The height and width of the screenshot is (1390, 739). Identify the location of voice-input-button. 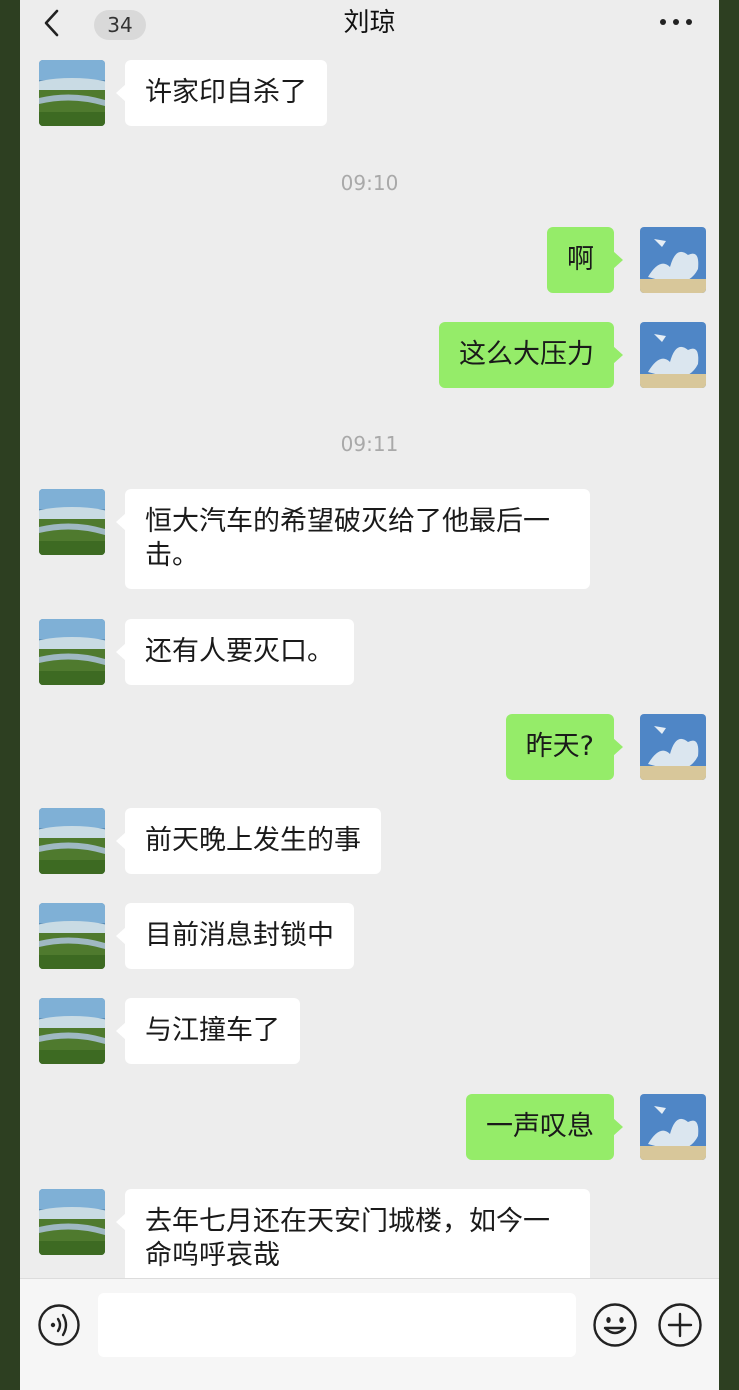
(59, 1325).